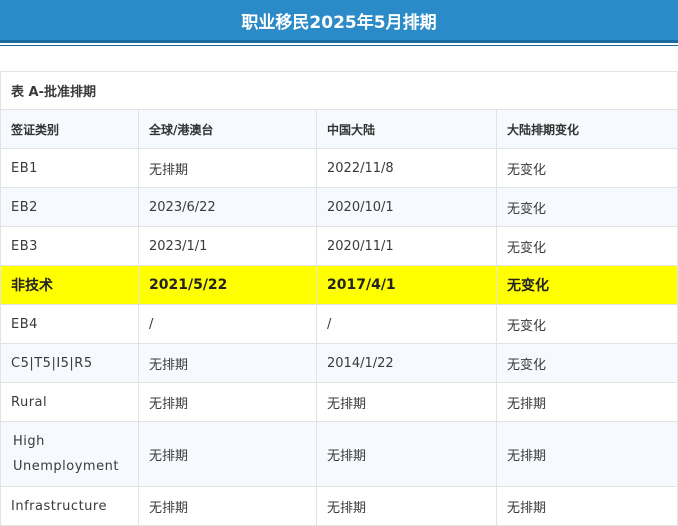 The height and width of the screenshot is (526, 678). What do you see at coordinates (69, 363) in the screenshot?
I see `cell-category: C5|T5|I5|R5` at bounding box center [69, 363].